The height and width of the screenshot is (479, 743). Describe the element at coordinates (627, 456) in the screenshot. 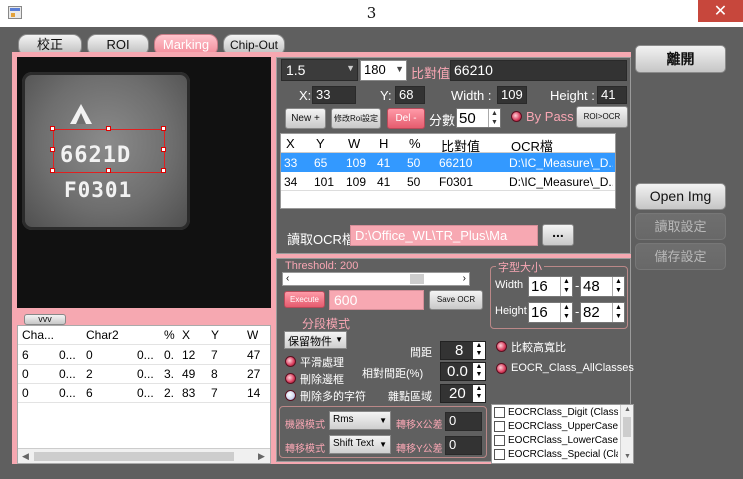

I see `scroll-down-icon: ▼` at that location.